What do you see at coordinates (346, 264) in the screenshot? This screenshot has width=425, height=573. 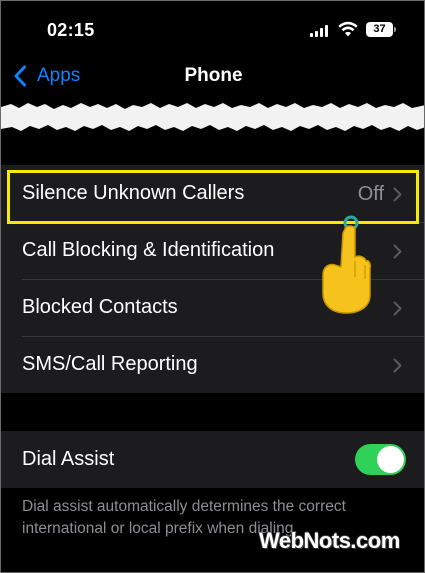 I see `pointing-hand-icon` at bounding box center [346, 264].